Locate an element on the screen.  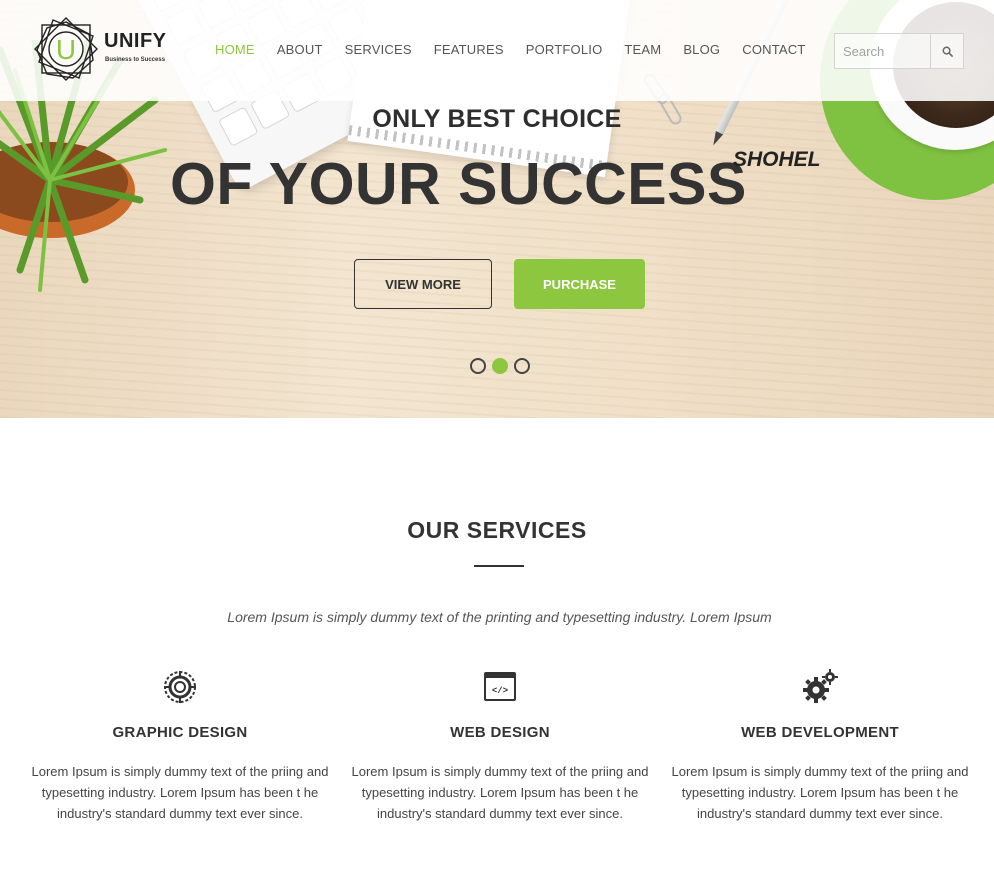
nav-item-services: SERVICES is located at coordinates (378, 49).